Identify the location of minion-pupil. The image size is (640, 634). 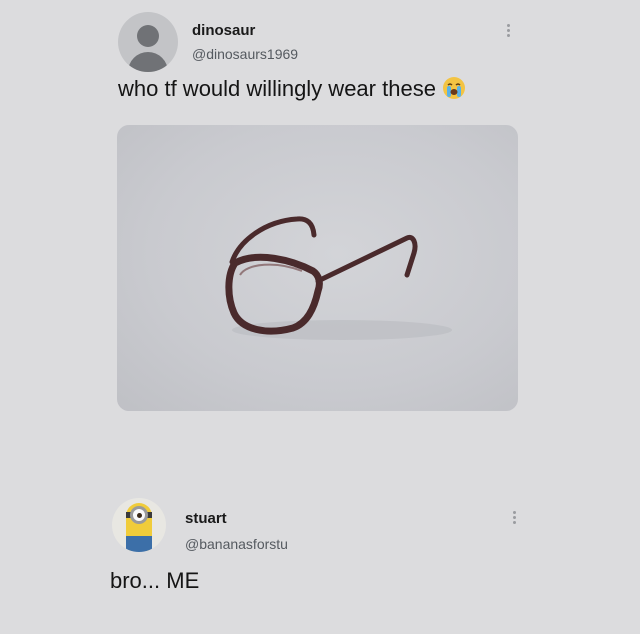
(139, 515).